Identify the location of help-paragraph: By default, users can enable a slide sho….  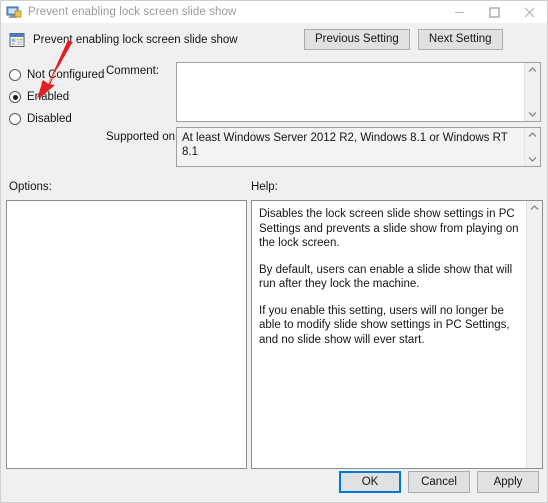
(386, 277).